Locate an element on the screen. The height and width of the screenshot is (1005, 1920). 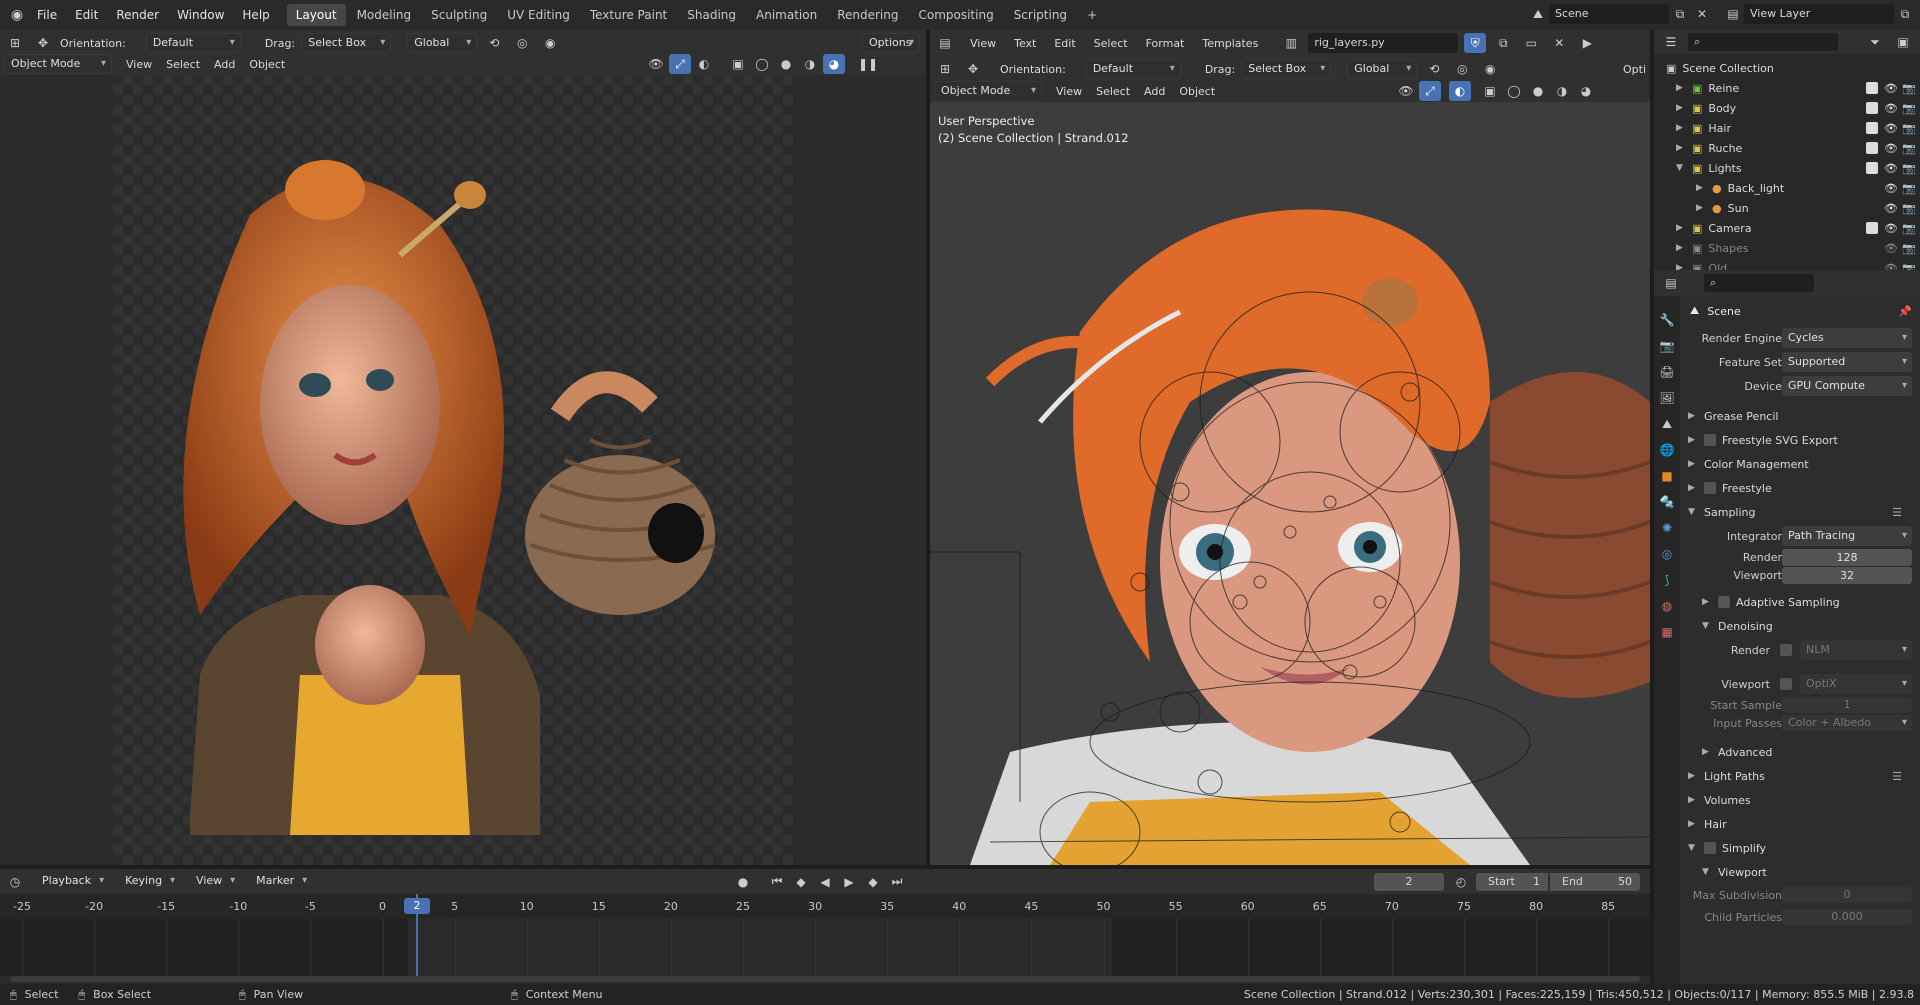
outliner-item-hair: ▶ ▣ Hair 👁 📷 is located at coordinates (1787, 128).